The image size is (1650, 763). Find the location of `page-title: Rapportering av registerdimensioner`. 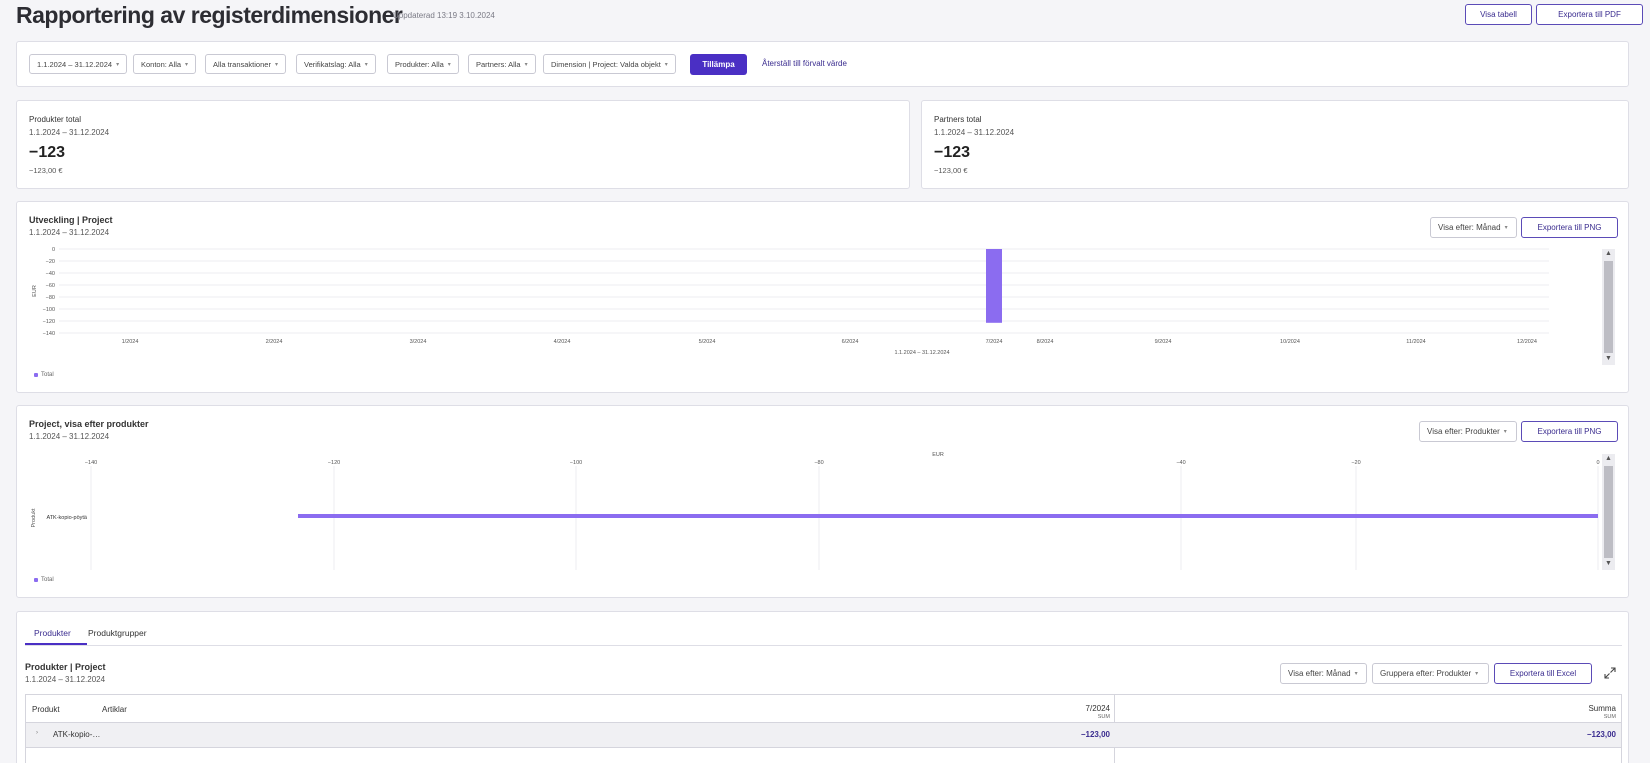

page-title: Rapportering av registerdimensioner is located at coordinates (209, 15).